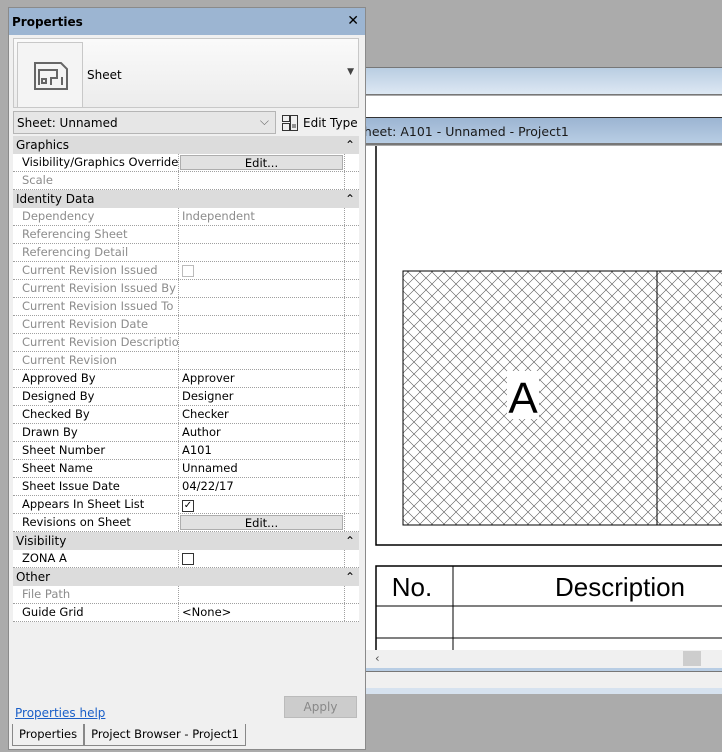  I want to click on scroll-left-icon: ‹, so click(377, 658).